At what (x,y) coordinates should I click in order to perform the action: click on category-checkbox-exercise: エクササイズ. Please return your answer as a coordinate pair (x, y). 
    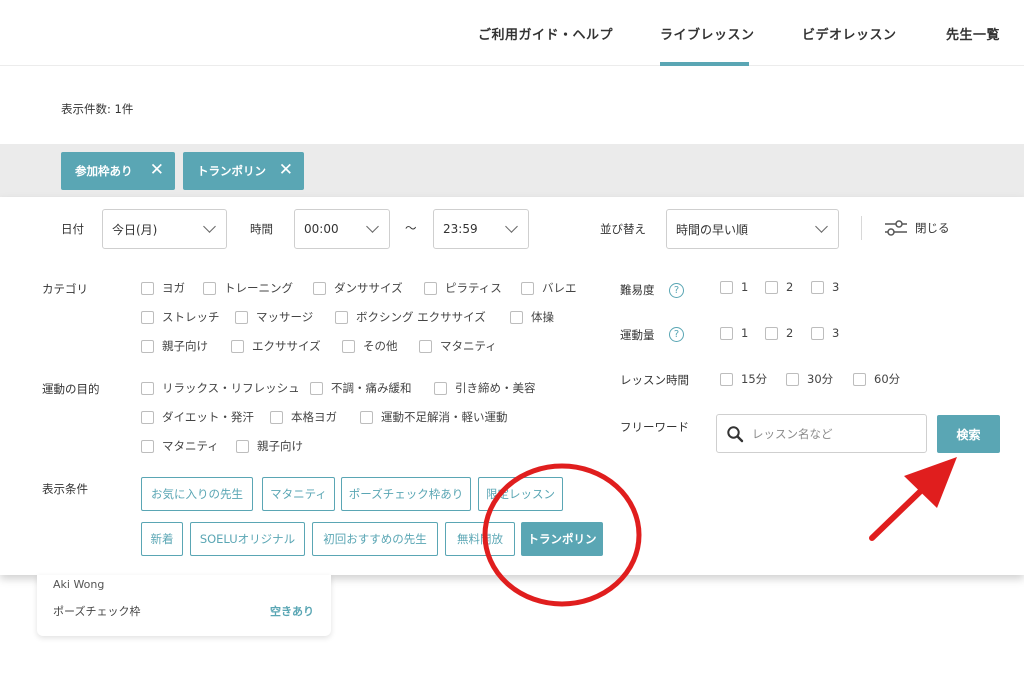
    Looking at the image, I should click on (276, 346).